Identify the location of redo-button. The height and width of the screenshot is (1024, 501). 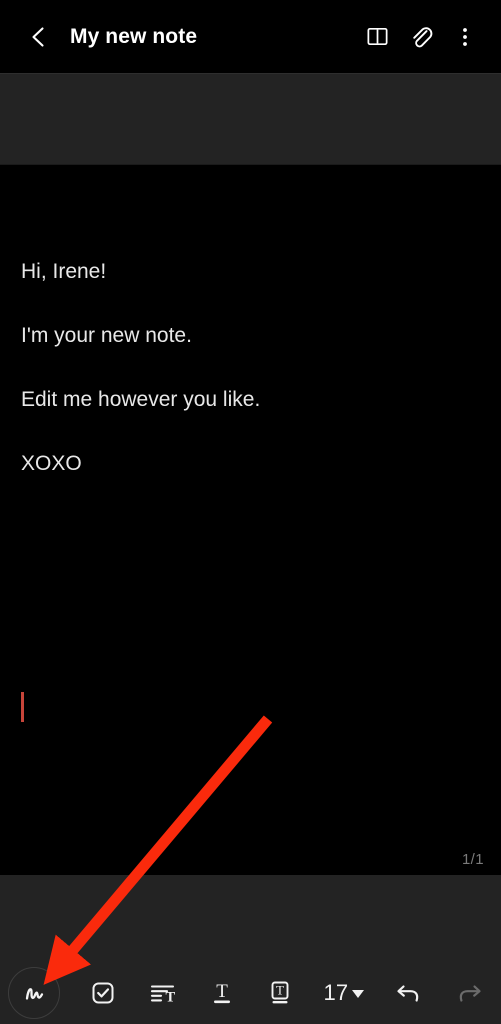
(469, 992).